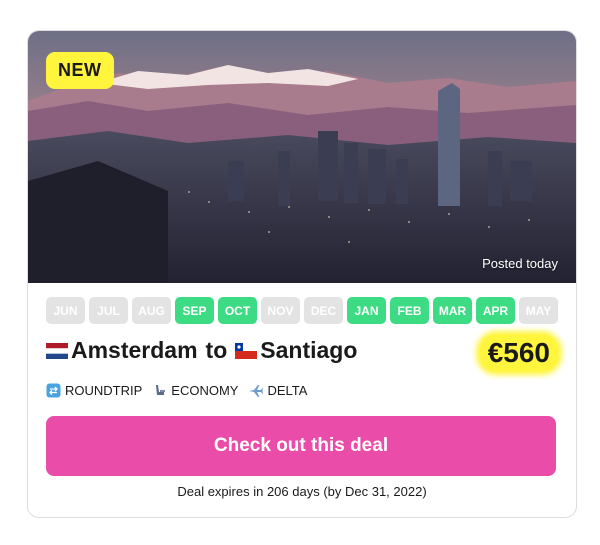 The image size is (600, 545). Describe the element at coordinates (301, 446) in the screenshot. I see `check-deal-button: Check out this deal` at that location.